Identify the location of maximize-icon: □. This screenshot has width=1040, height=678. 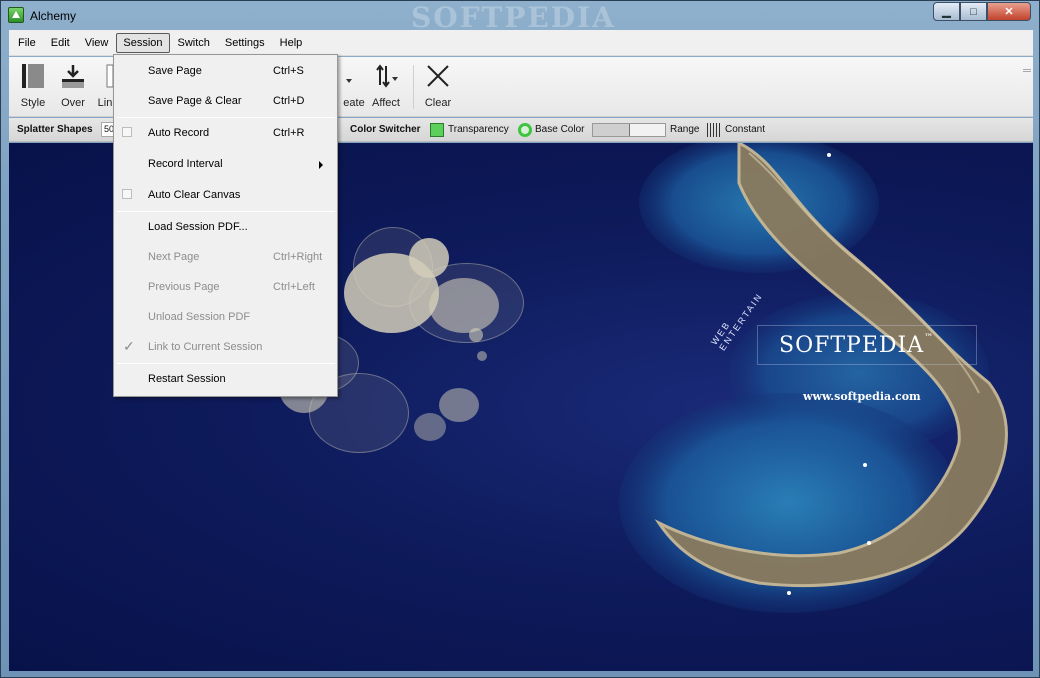
(973, 11).